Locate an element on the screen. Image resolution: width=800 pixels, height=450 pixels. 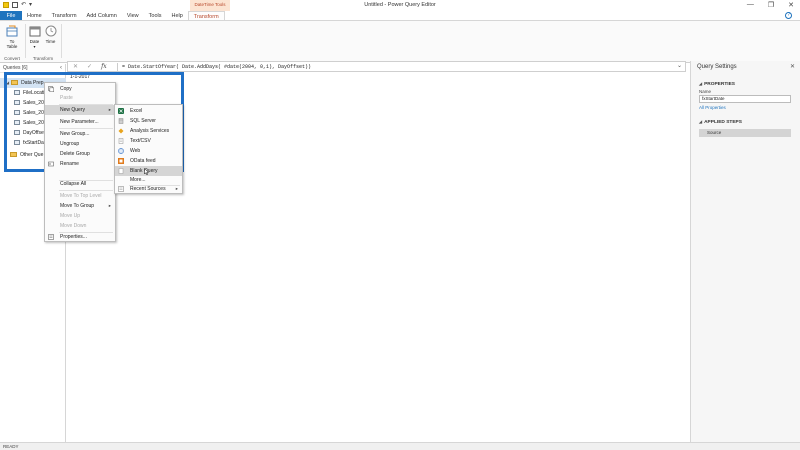
cancel-formula-icon: ✕ is located at coordinates (75, 66).